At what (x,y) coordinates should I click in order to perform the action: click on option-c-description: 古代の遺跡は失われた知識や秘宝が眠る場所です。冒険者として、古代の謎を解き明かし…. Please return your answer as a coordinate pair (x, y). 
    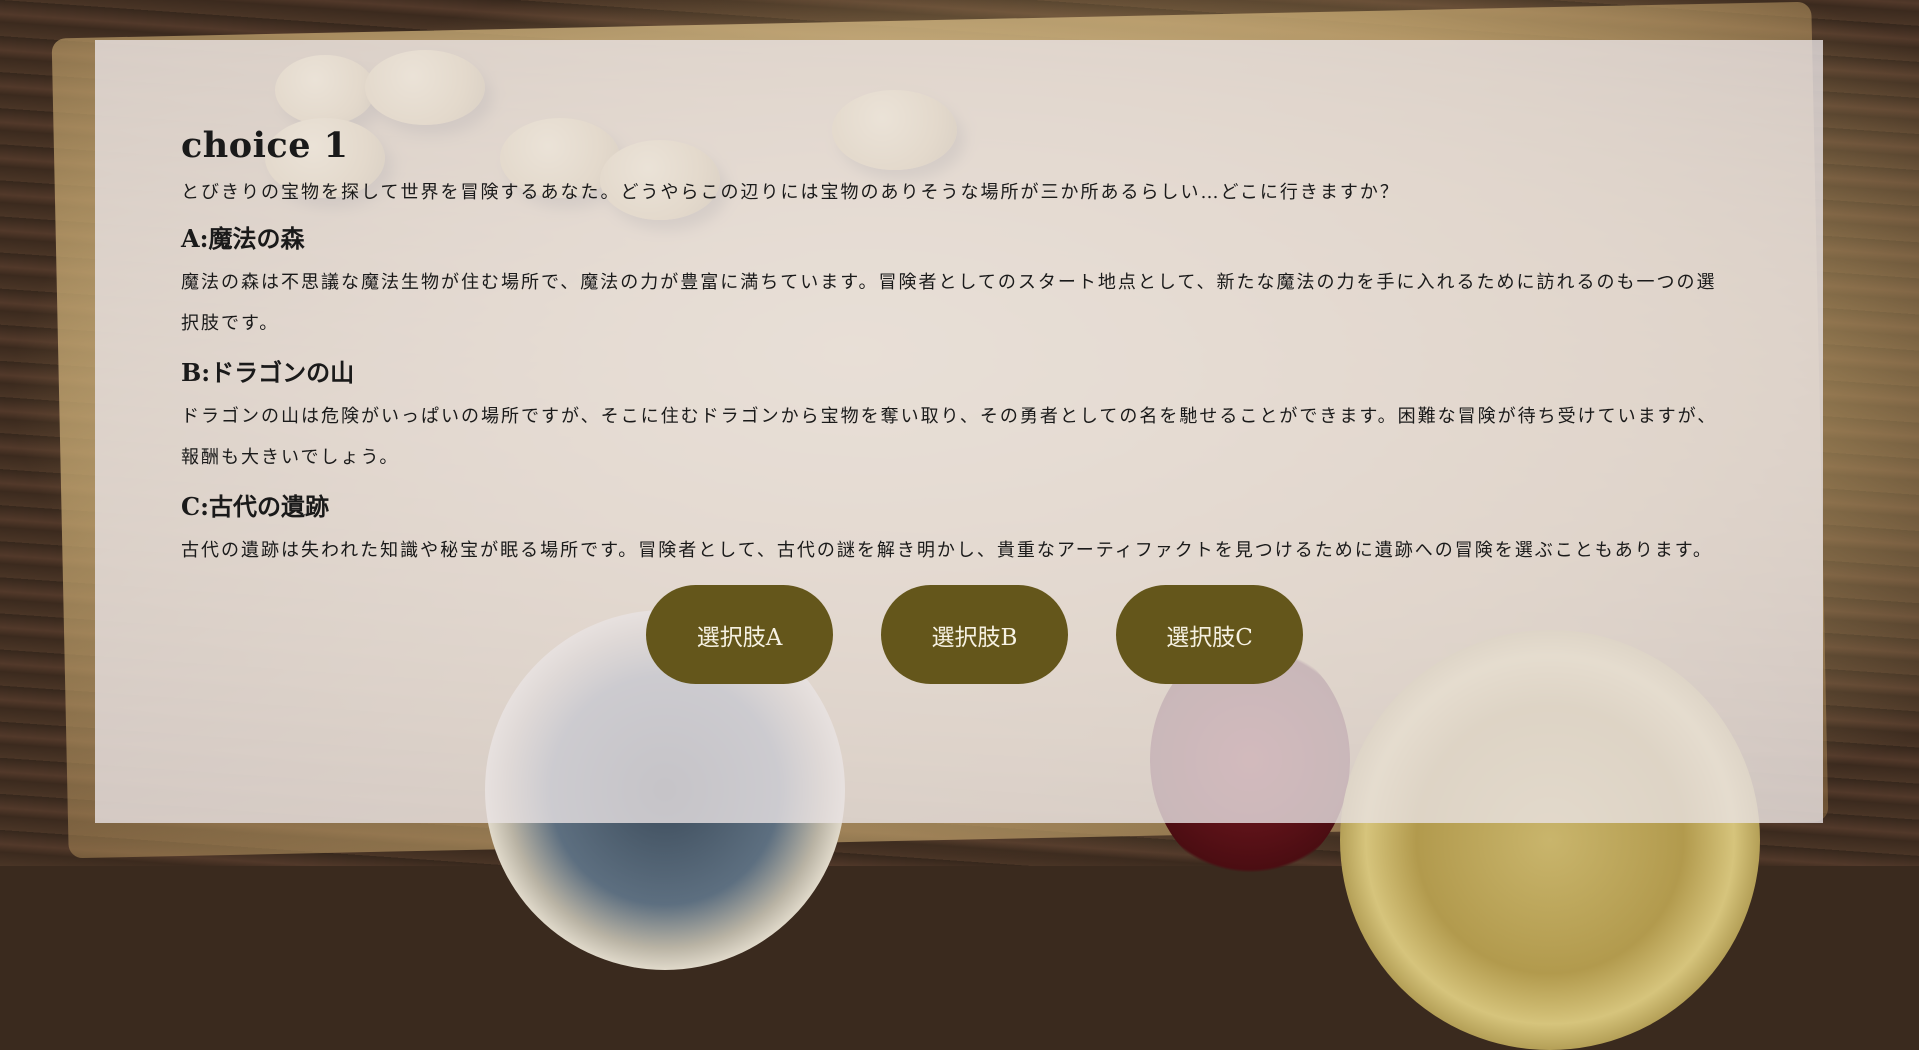
    Looking at the image, I should click on (947, 551).